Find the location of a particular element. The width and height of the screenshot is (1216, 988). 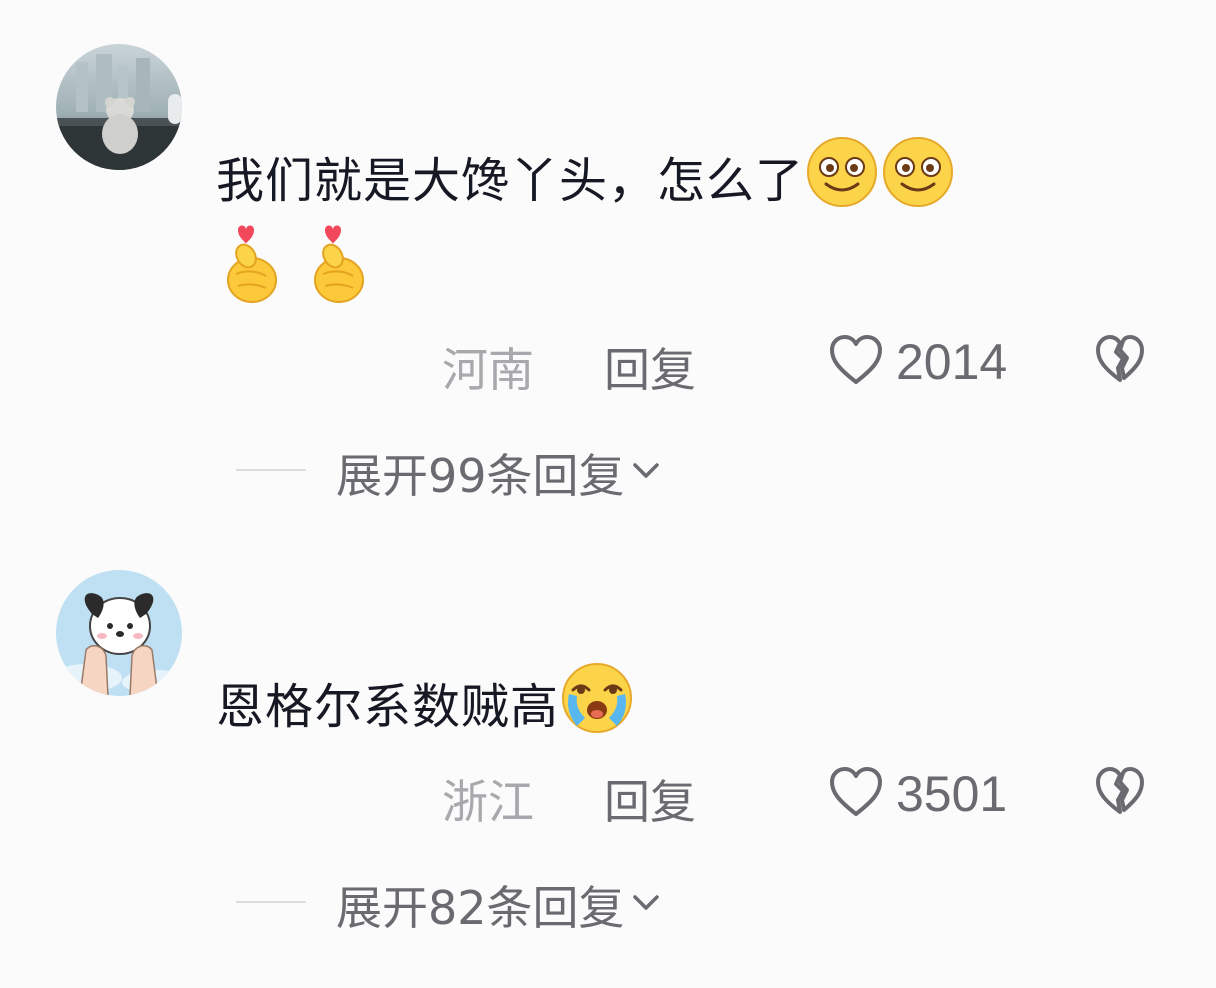

comment-text-body: 我们就是大馋丫头，怎么了 is located at coordinates (510, 181).